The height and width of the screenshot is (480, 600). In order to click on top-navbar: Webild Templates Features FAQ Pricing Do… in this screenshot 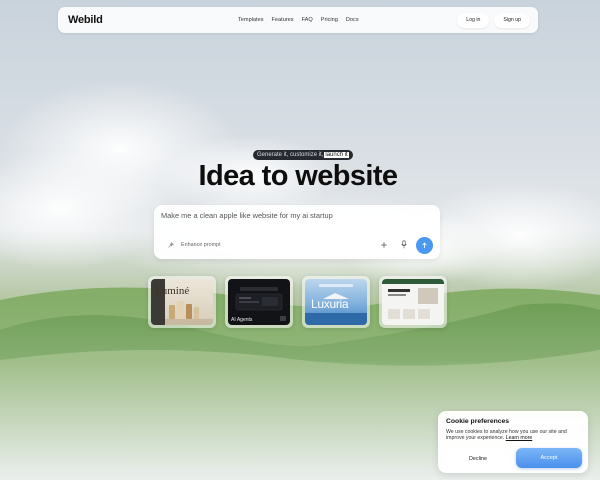, I will do `click(298, 20)`.